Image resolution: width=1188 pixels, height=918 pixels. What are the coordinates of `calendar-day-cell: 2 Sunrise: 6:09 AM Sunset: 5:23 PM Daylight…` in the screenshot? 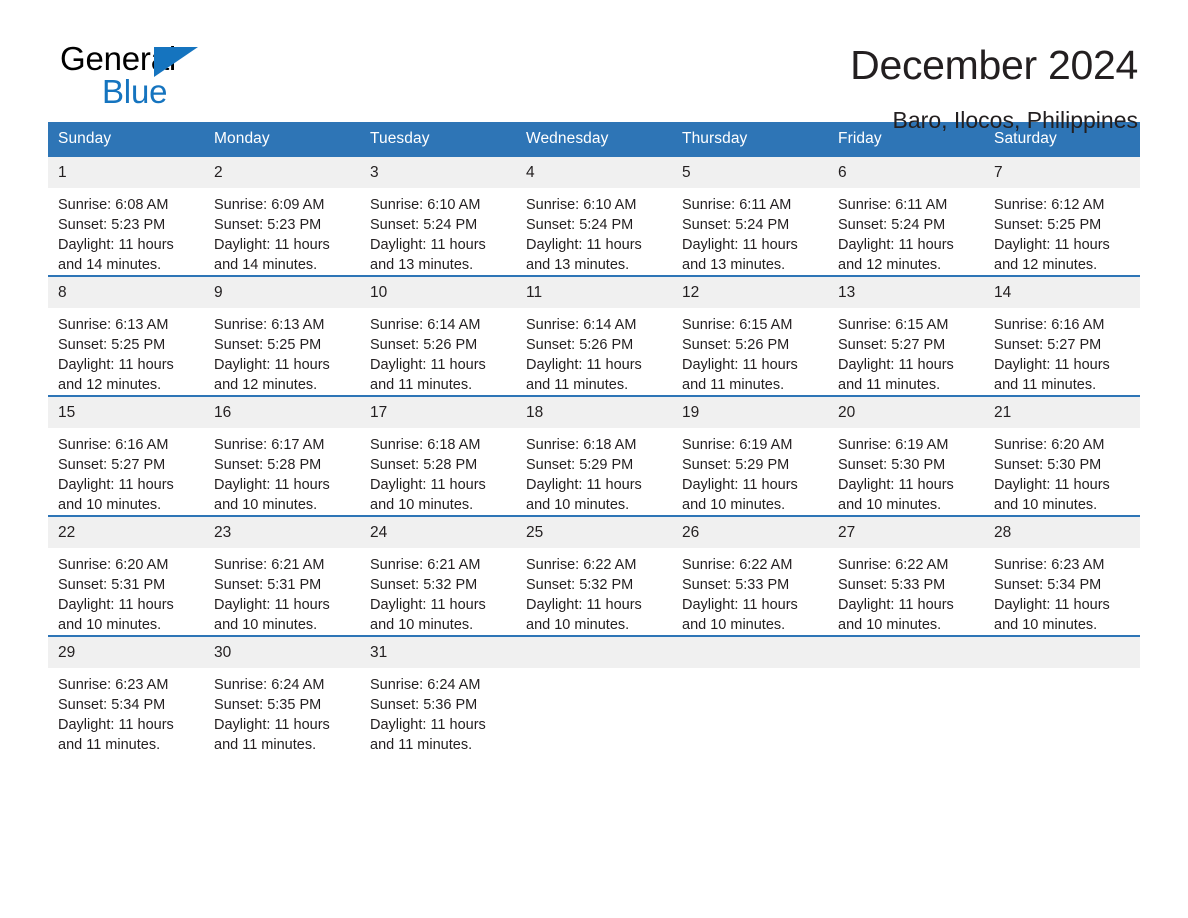 It's located at (282, 216).